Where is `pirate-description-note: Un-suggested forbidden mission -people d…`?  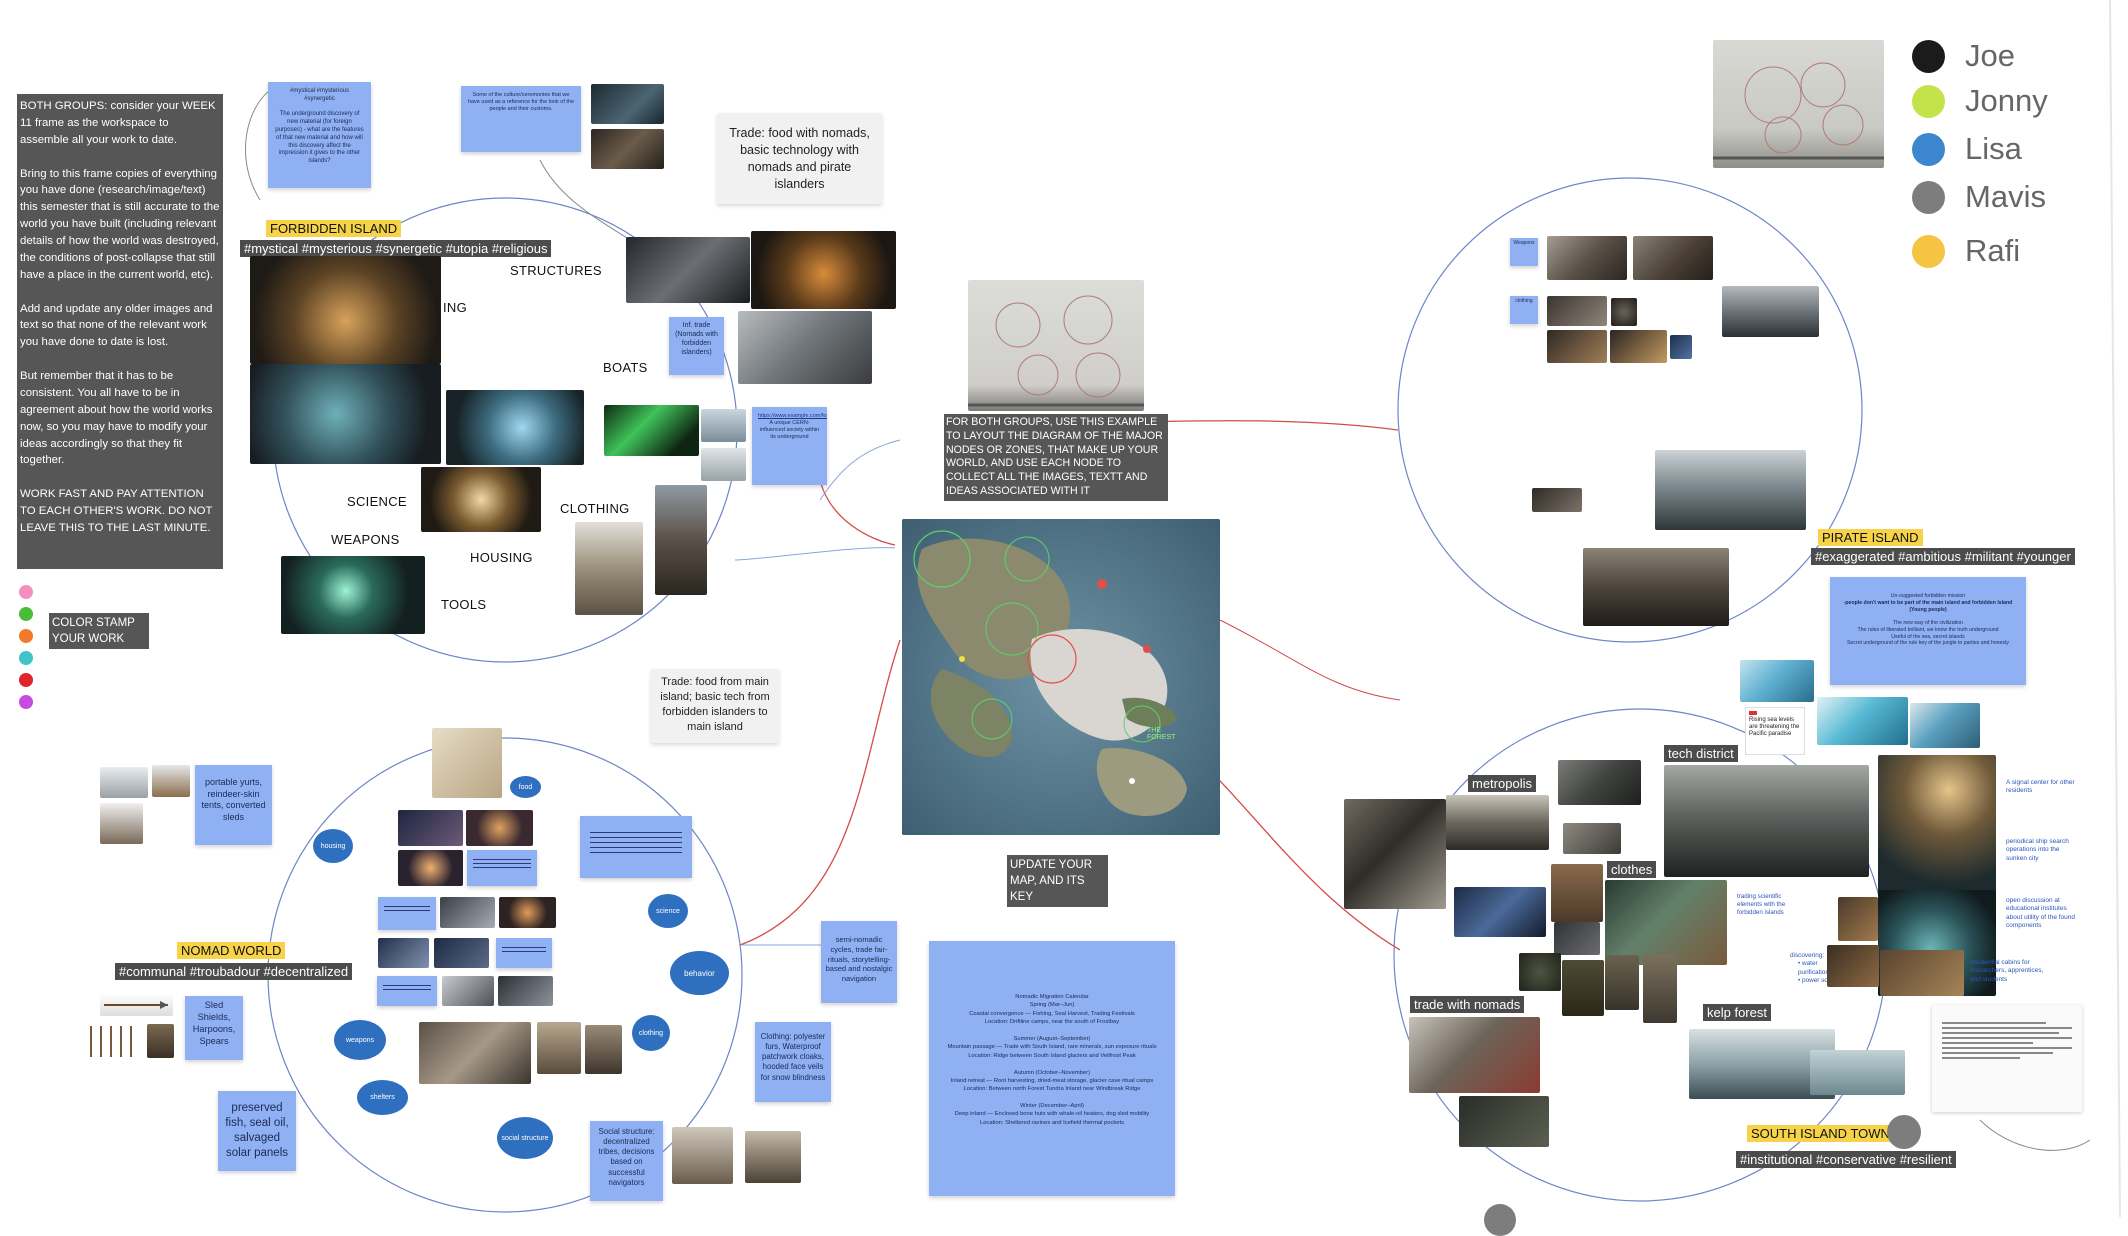 pirate-description-note: Un-suggested forbidden mission -people d… is located at coordinates (1928, 631).